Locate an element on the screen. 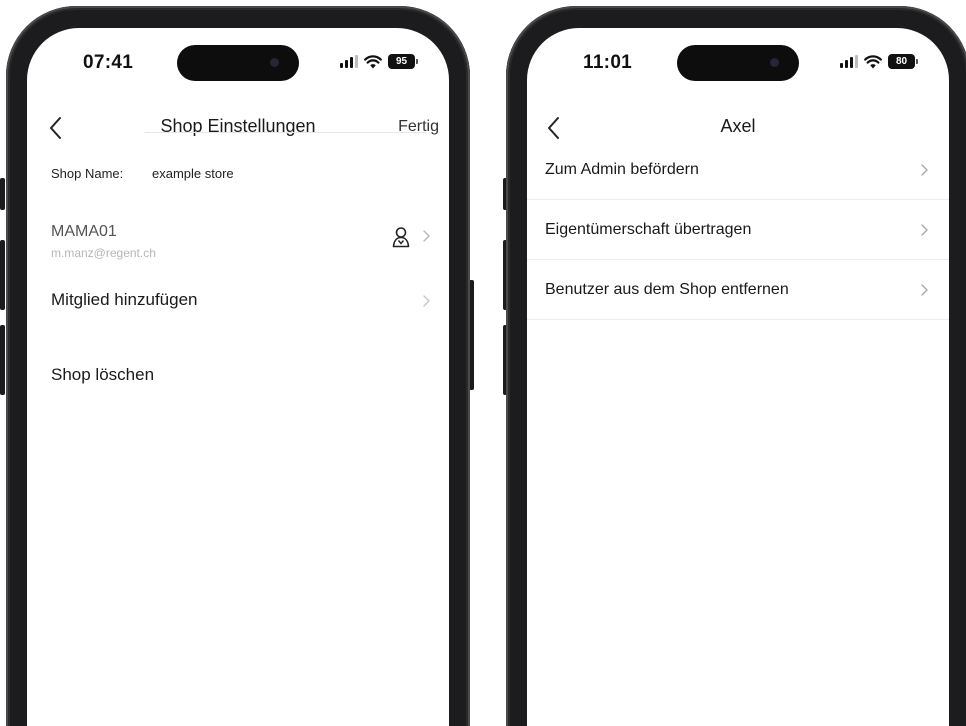  page-title: Shop Einstellungen is located at coordinates (238, 126).